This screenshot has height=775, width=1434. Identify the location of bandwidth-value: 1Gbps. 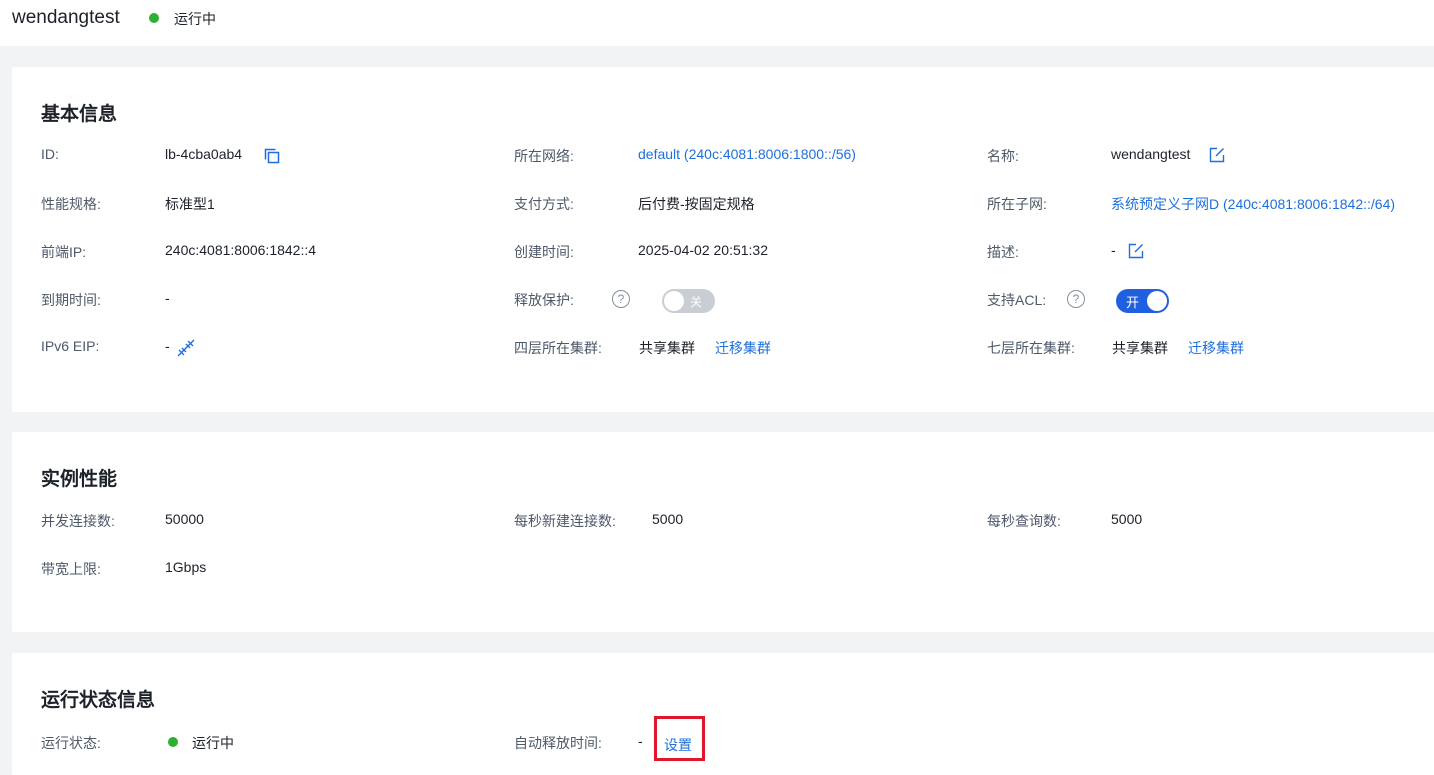
(186, 567).